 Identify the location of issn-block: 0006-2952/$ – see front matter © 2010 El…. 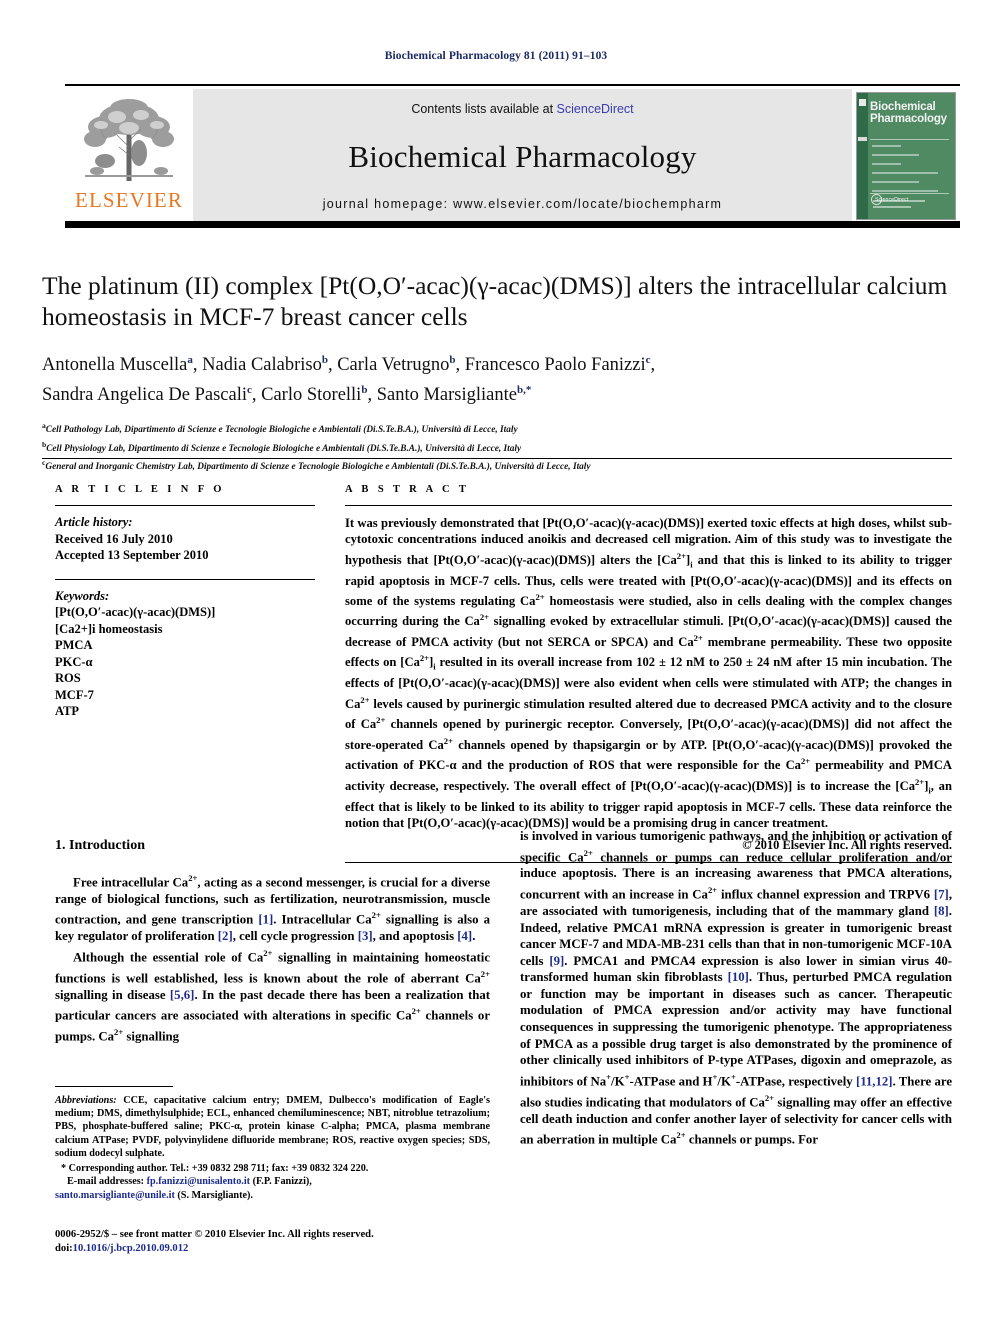
(272, 1242).